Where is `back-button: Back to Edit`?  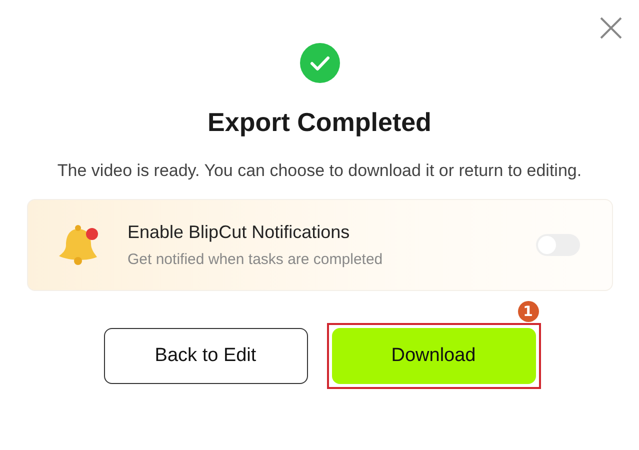 back-button: Back to Edit is located at coordinates (206, 356).